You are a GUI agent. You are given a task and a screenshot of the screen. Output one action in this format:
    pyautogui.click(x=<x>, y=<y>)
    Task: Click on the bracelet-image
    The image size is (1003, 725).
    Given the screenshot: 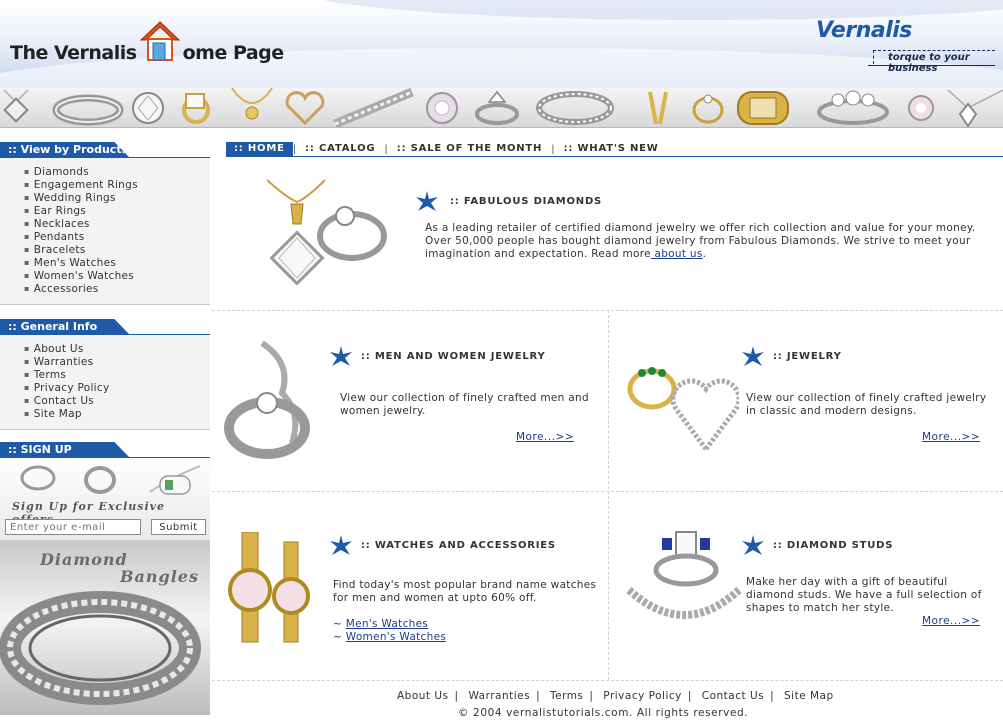 What is the action you would take?
    pyautogui.click(x=373, y=107)
    